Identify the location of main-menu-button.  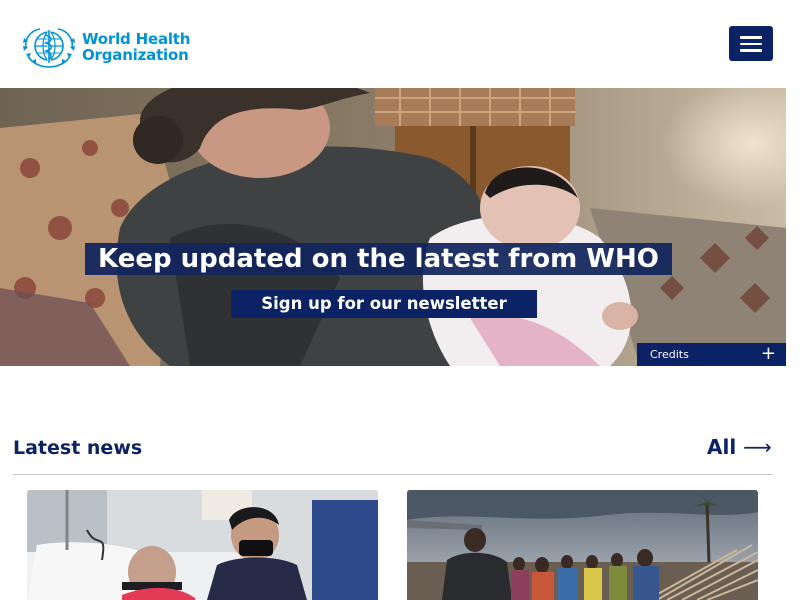
(751, 43).